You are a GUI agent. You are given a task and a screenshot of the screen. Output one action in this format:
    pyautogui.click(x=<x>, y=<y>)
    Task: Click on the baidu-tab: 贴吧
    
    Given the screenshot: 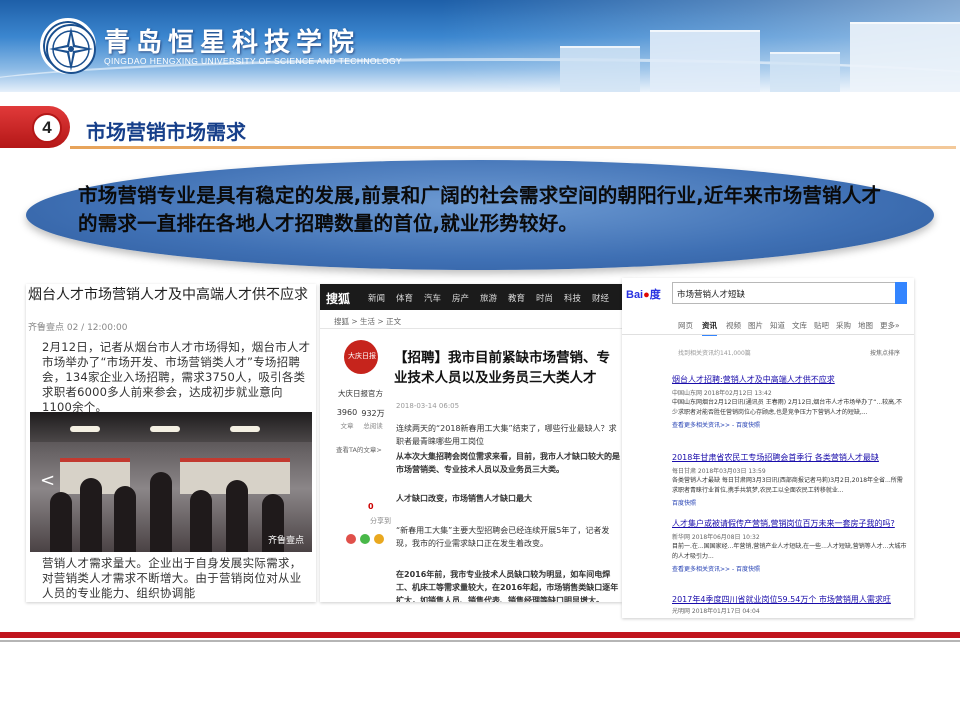 What is the action you would take?
    pyautogui.click(x=821, y=325)
    